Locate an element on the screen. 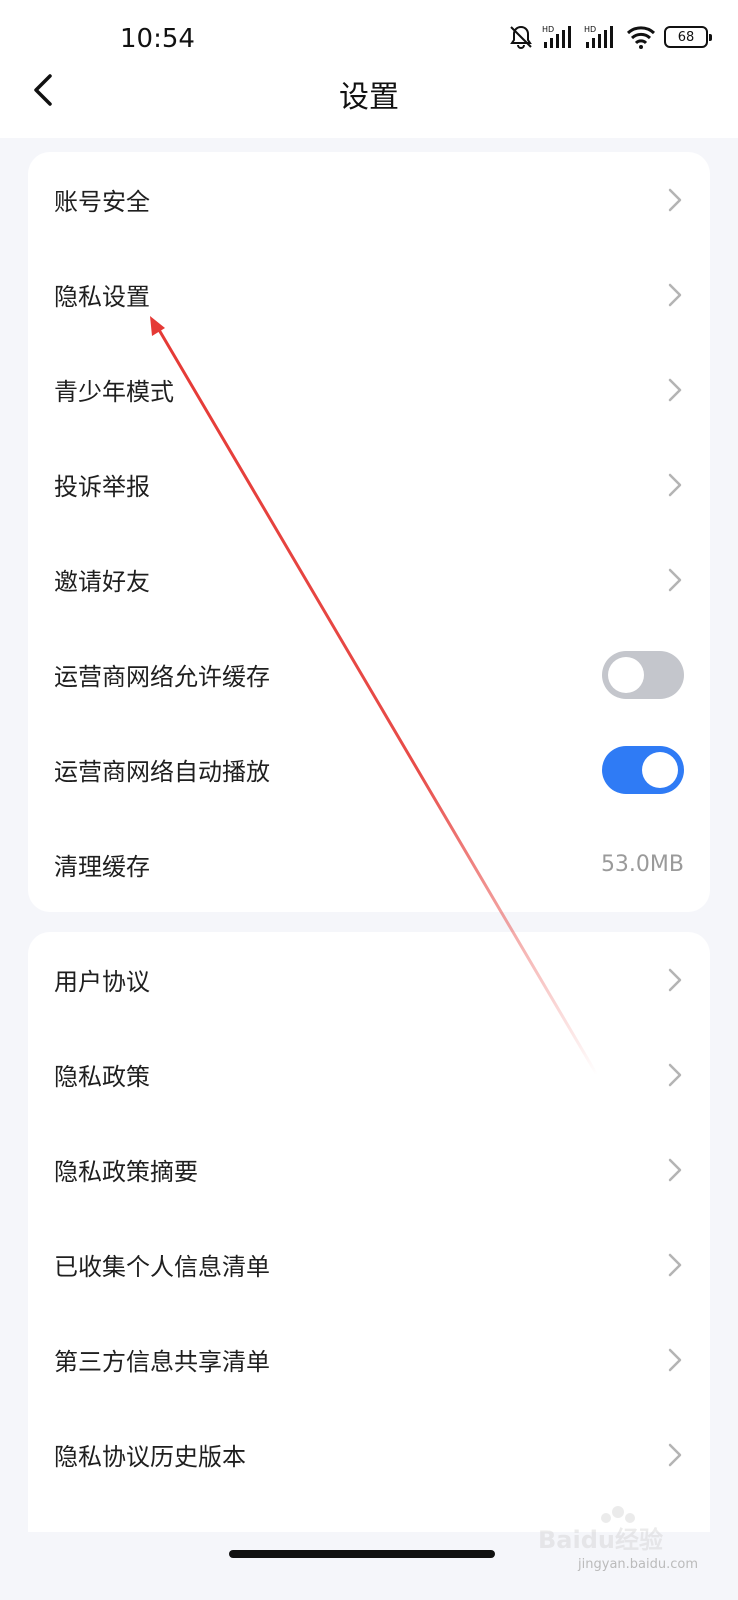 This screenshot has height=1600, width=738. status-icons: HD HD 68 is located at coordinates (610, 37).